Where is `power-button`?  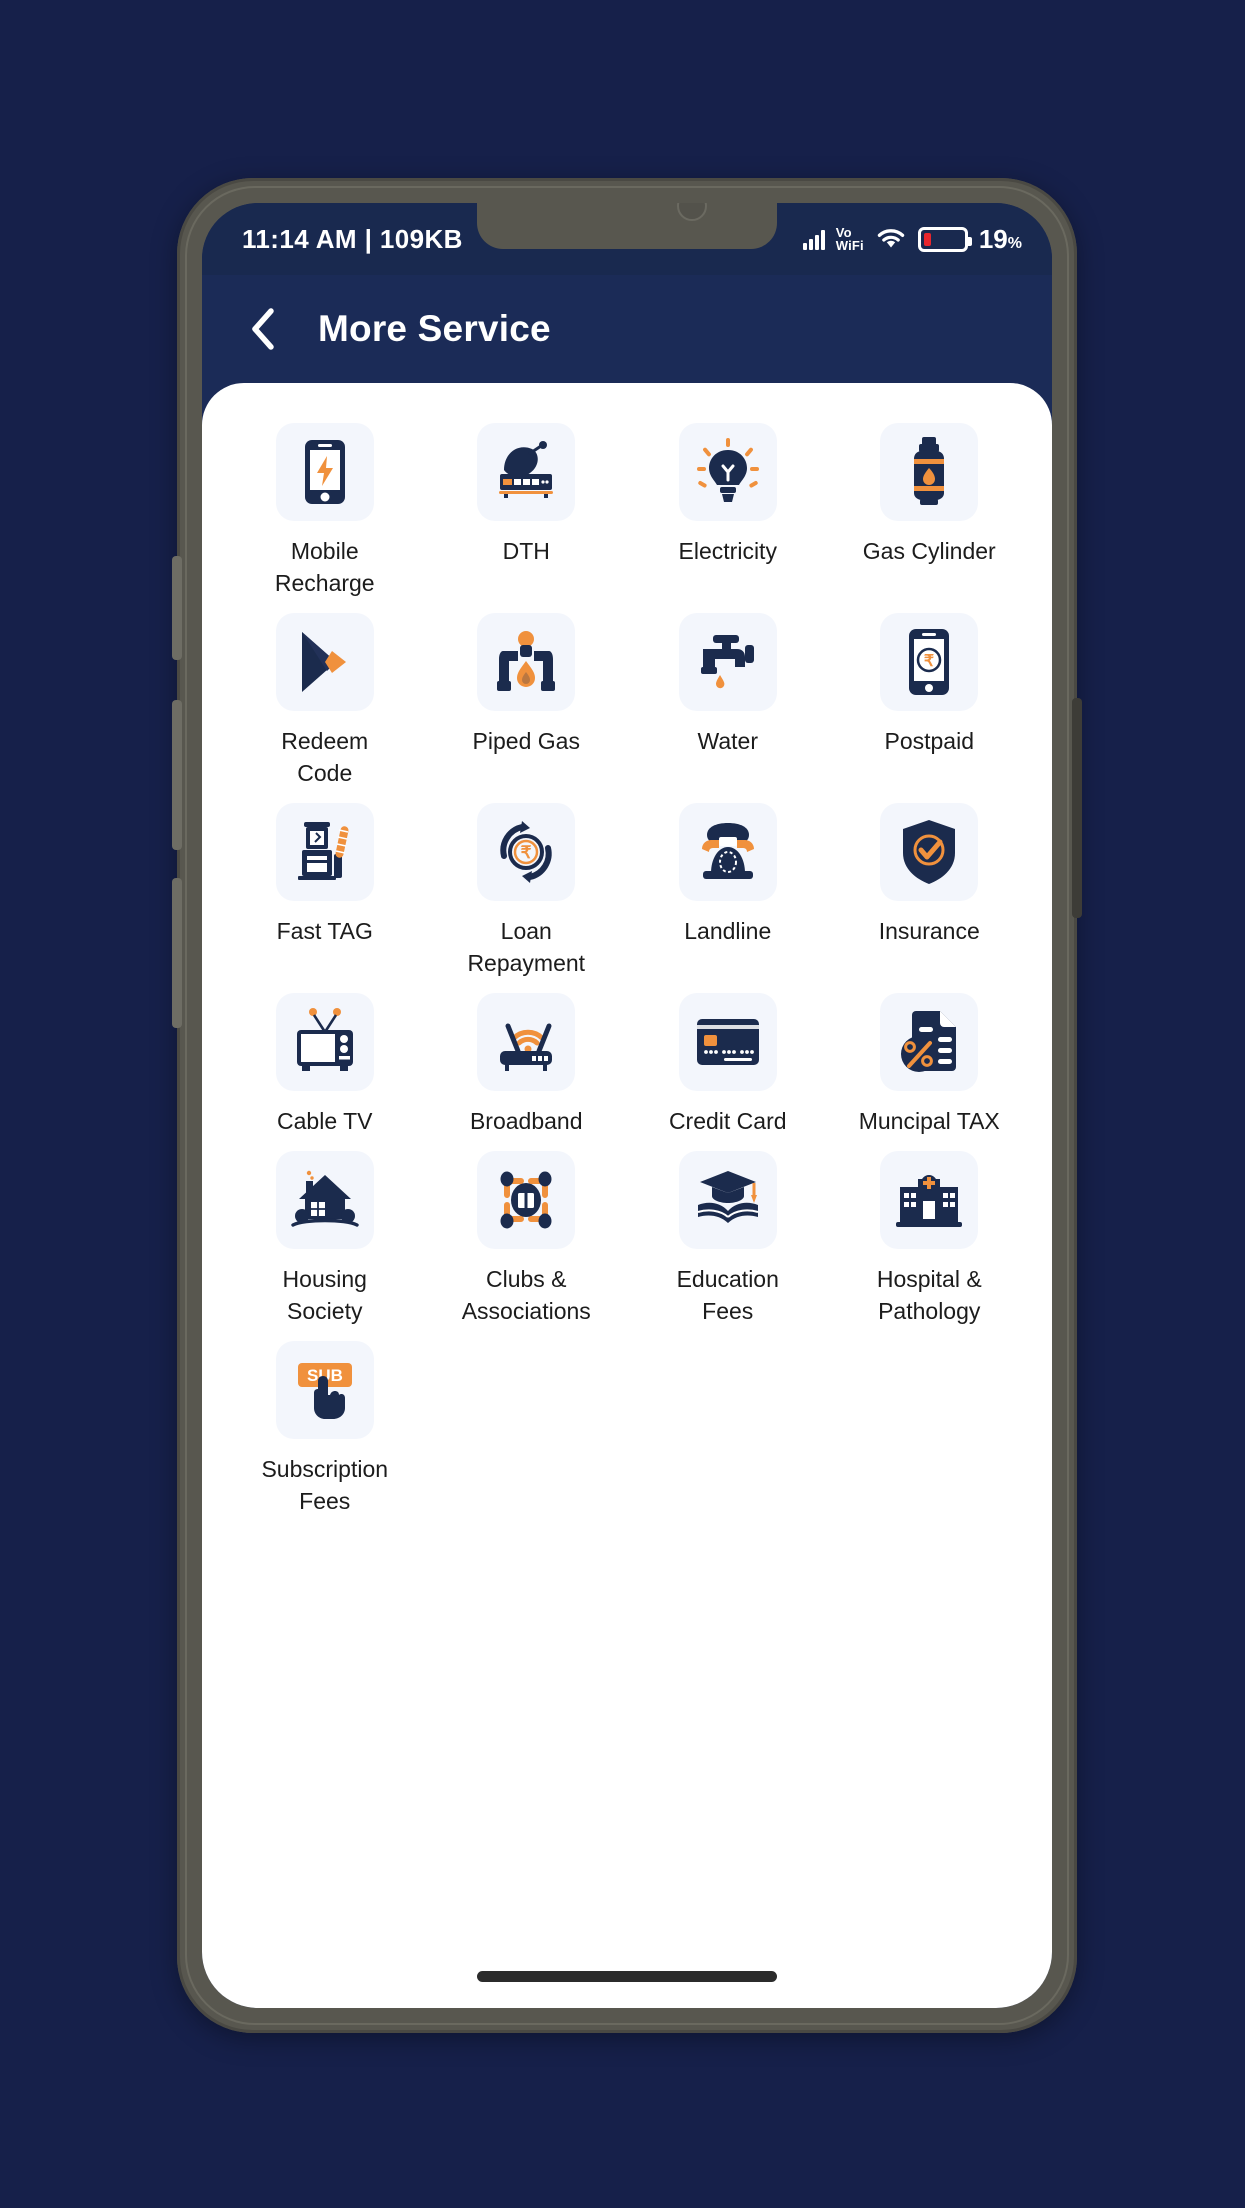
power-button is located at coordinates (1077, 808).